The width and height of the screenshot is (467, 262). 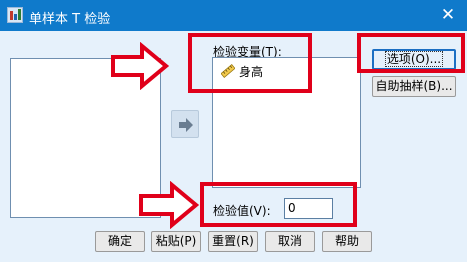 I want to click on arrow-right-icon, so click(x=186, y=125).